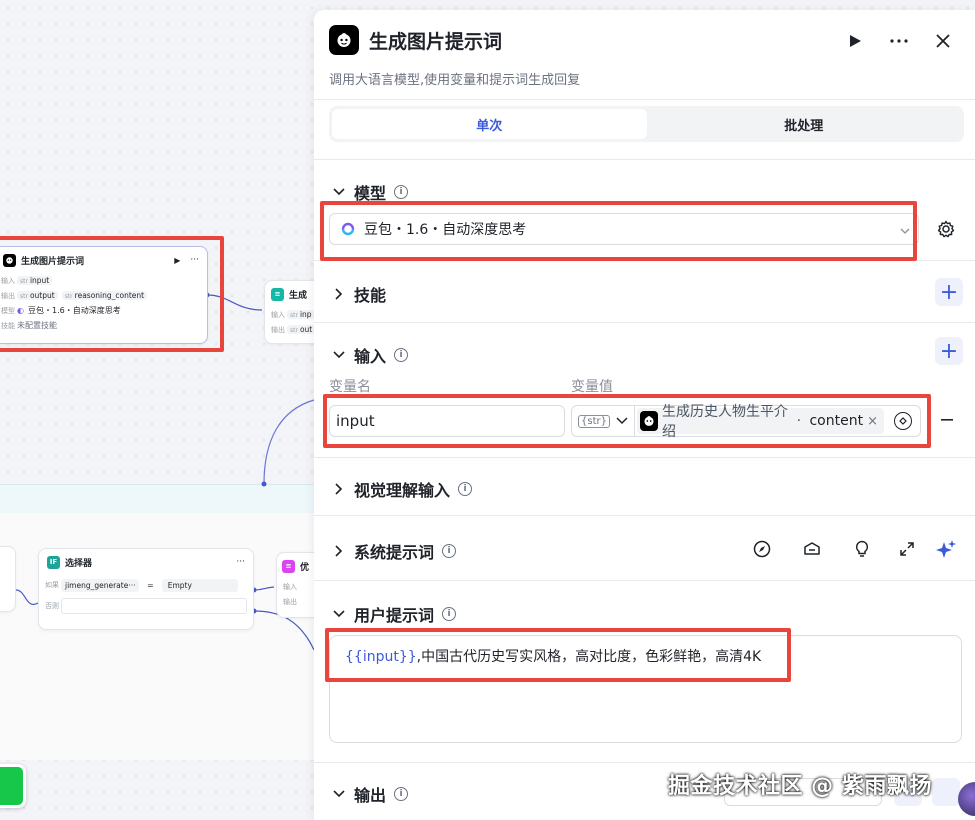  Describe the element at coordinates (724, 422) in the screenshot. I see `reference-node: 生成历史人物生平介绍` at that location.